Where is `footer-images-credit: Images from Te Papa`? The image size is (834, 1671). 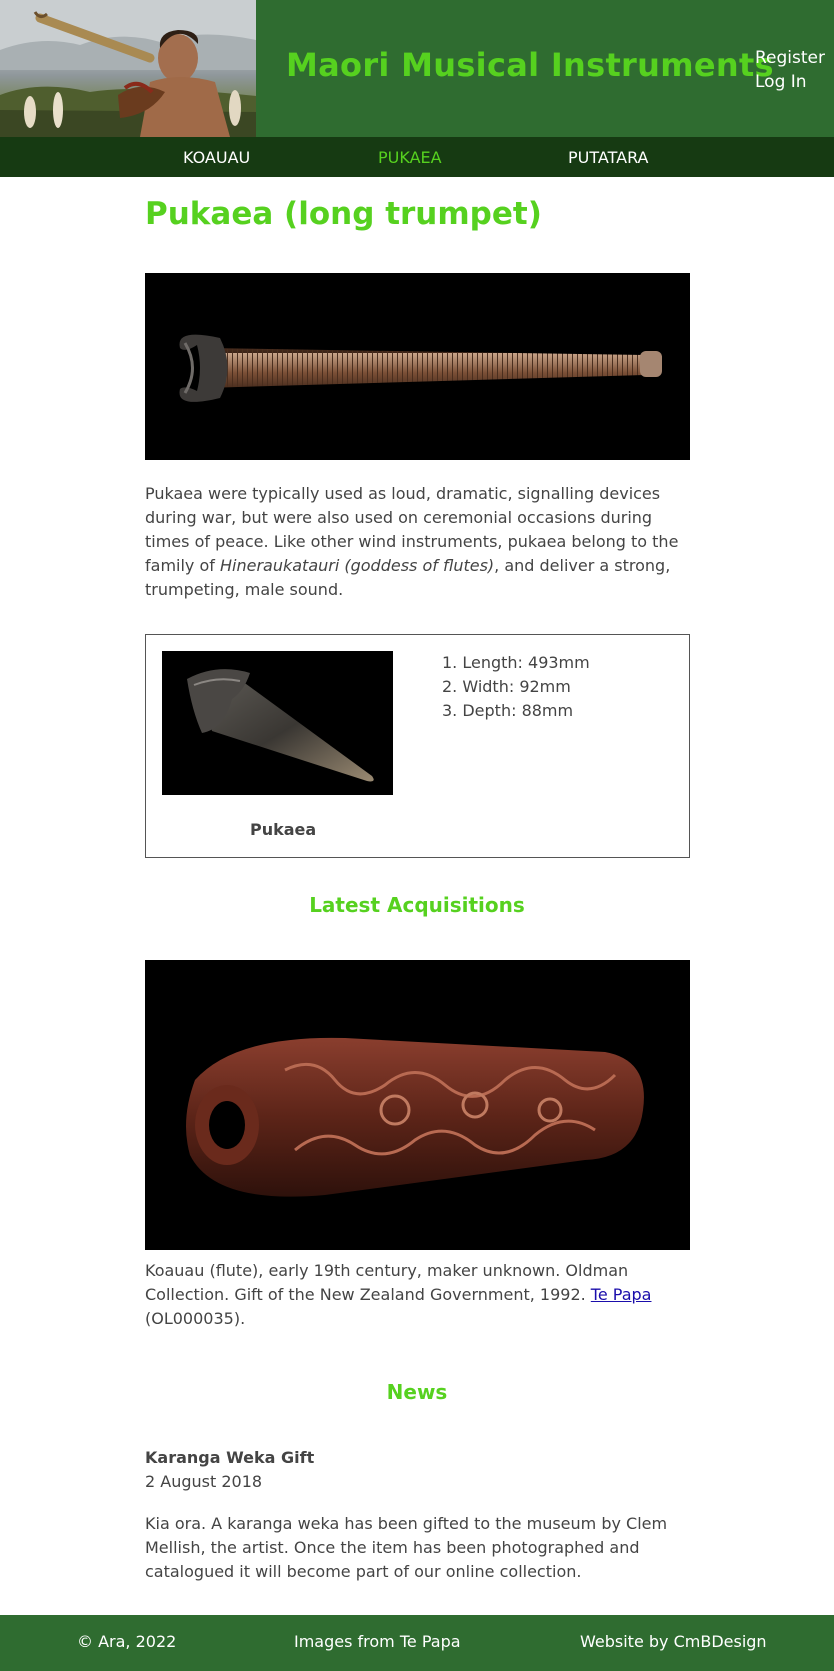
footer-images-credit: Images from Te Papa is located at coordinates (377, 1641).